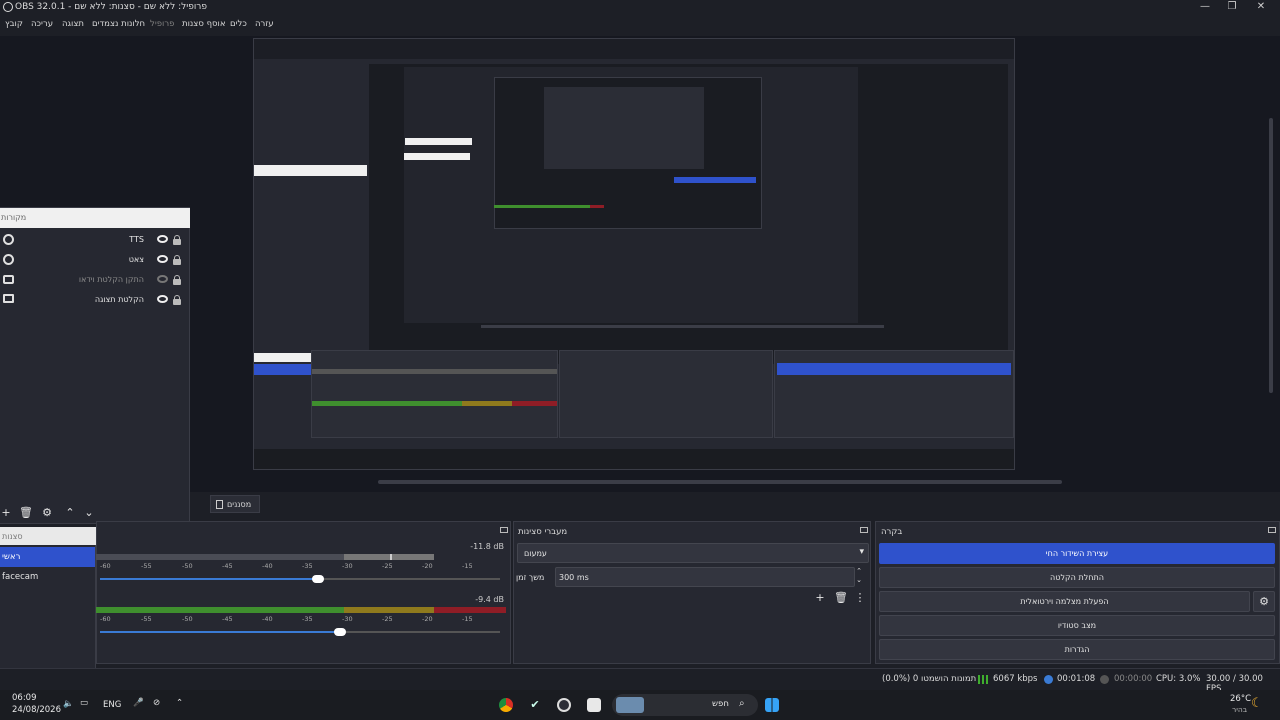 This screenshot has height=720, width=1280. Describe the element at coordinates (84, 703) in the screenshot. I see `network-icon: ▭` at that location.